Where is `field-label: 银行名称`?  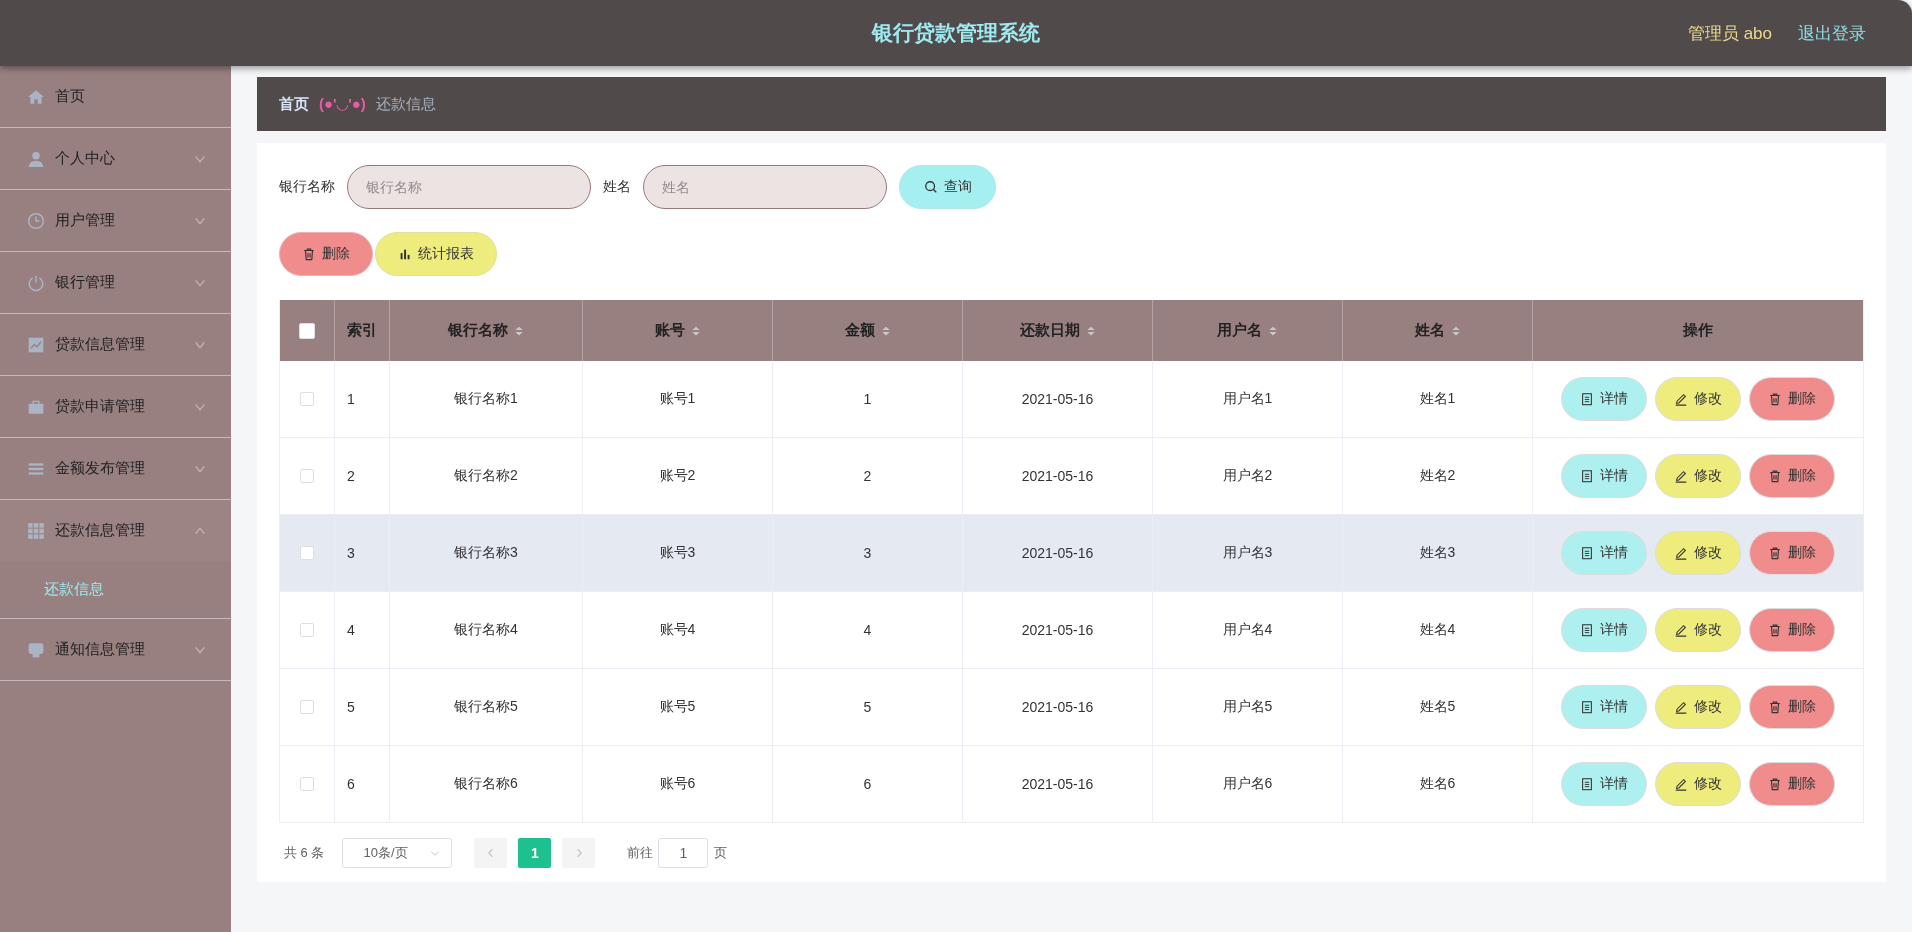
field-label: 银行名称 is located at coordinates (307, 187).